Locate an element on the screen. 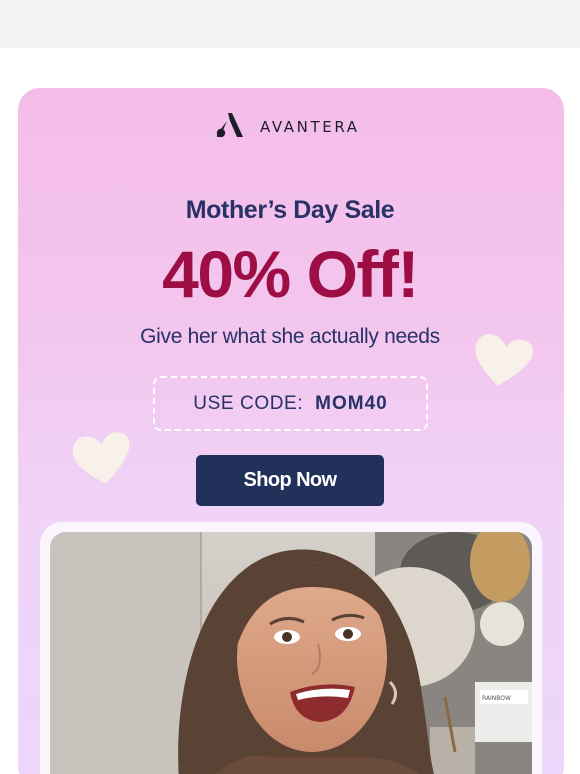 The image size is (580, 774). discount-offer: 40% Off! is located at coordinates (290, 274).